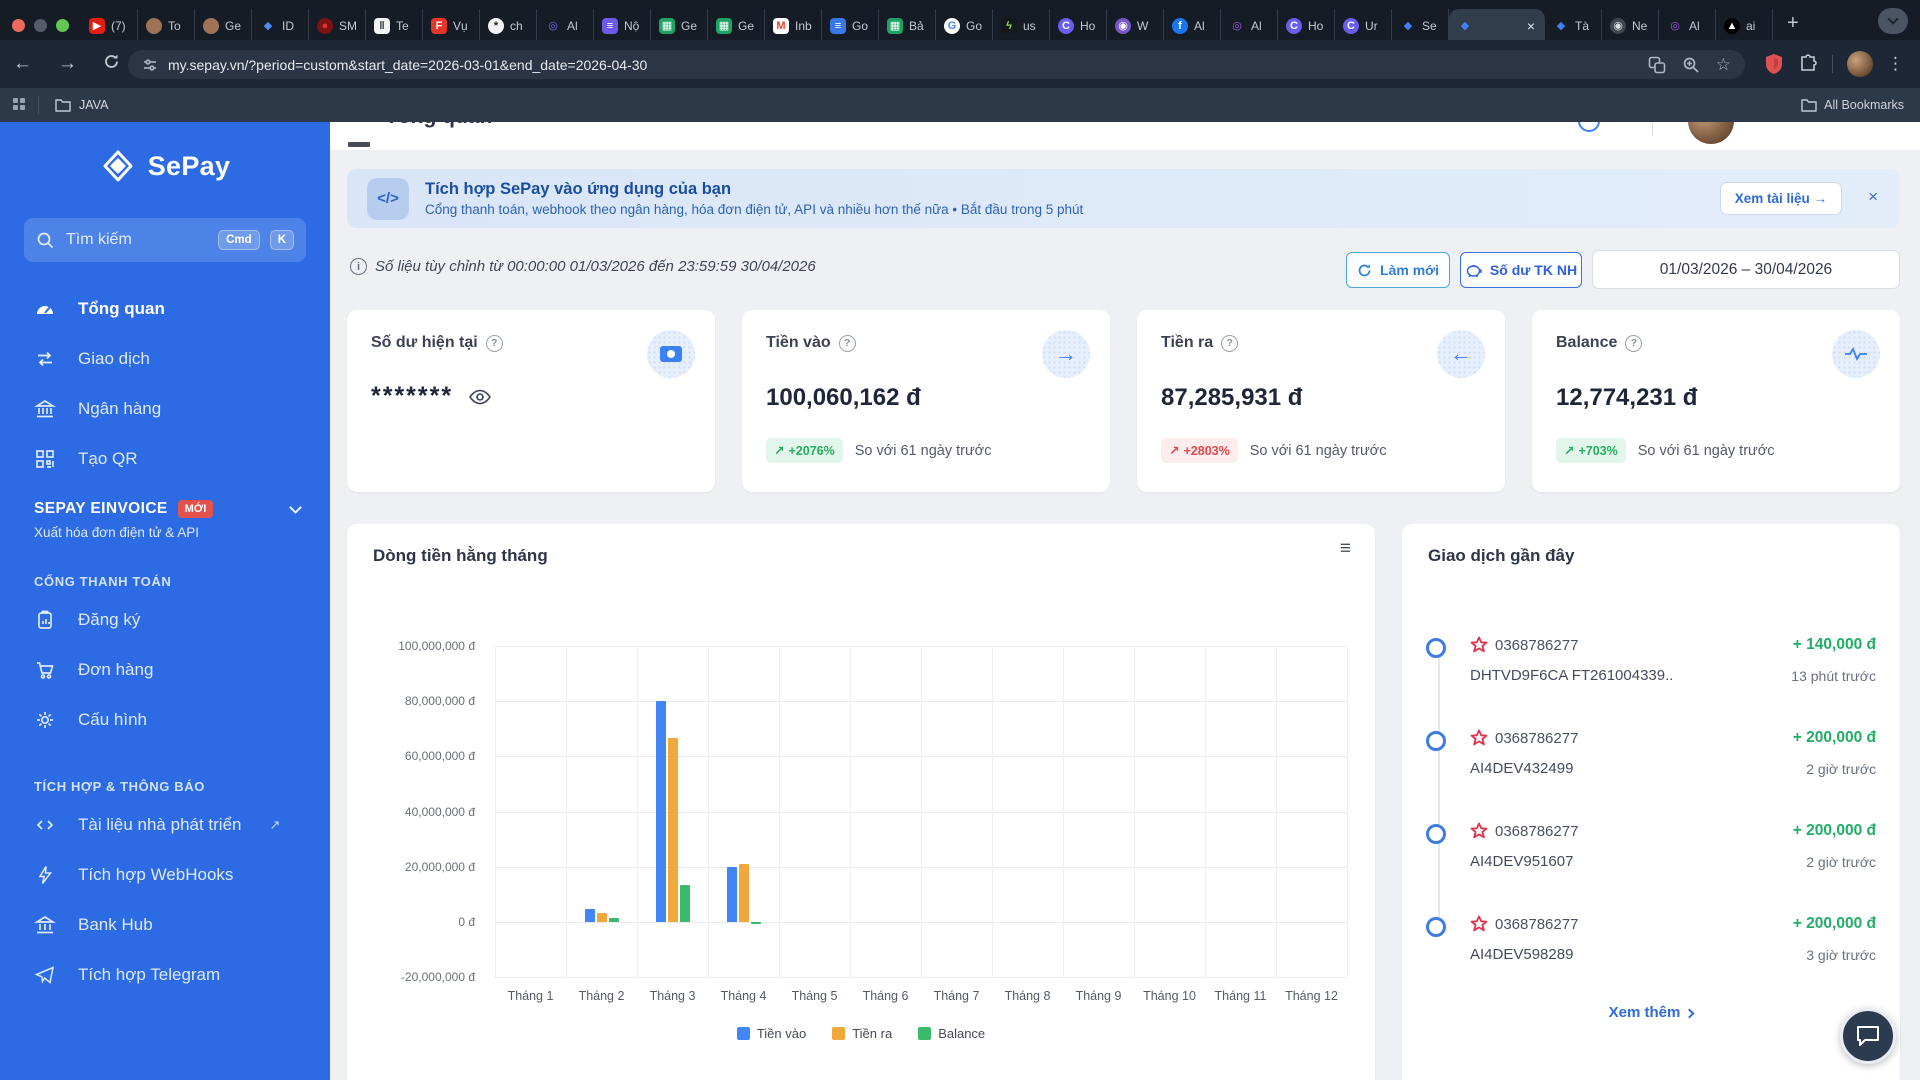 The width and height of the screenshot is (1920, 1080). What do you see at coordinates (1893, 21) in the screenshot?
I see `tab-list-button` at bounding box center [1893, 21].